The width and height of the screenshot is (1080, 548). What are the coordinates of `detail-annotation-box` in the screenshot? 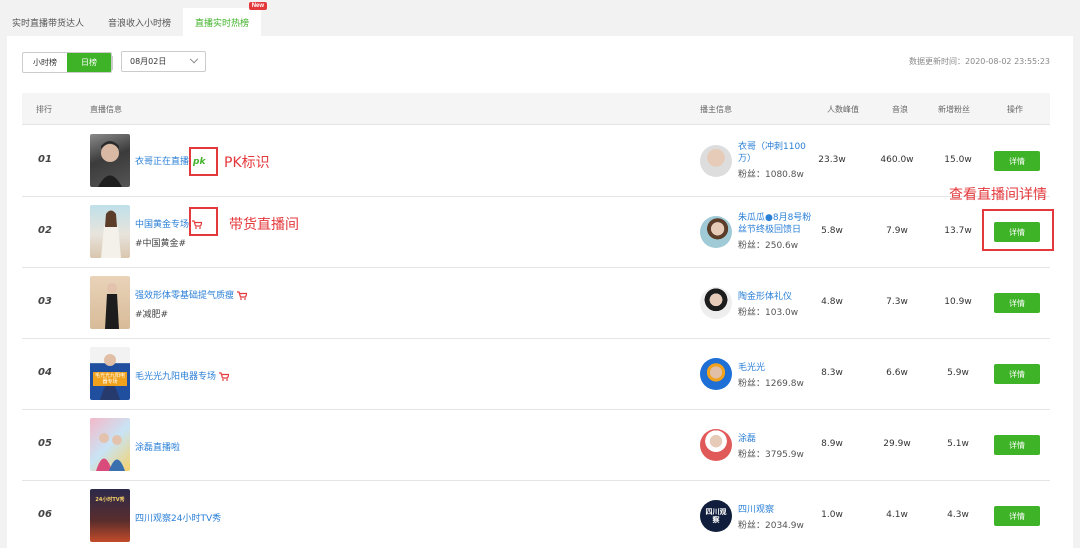 It's located at (1018, 230).